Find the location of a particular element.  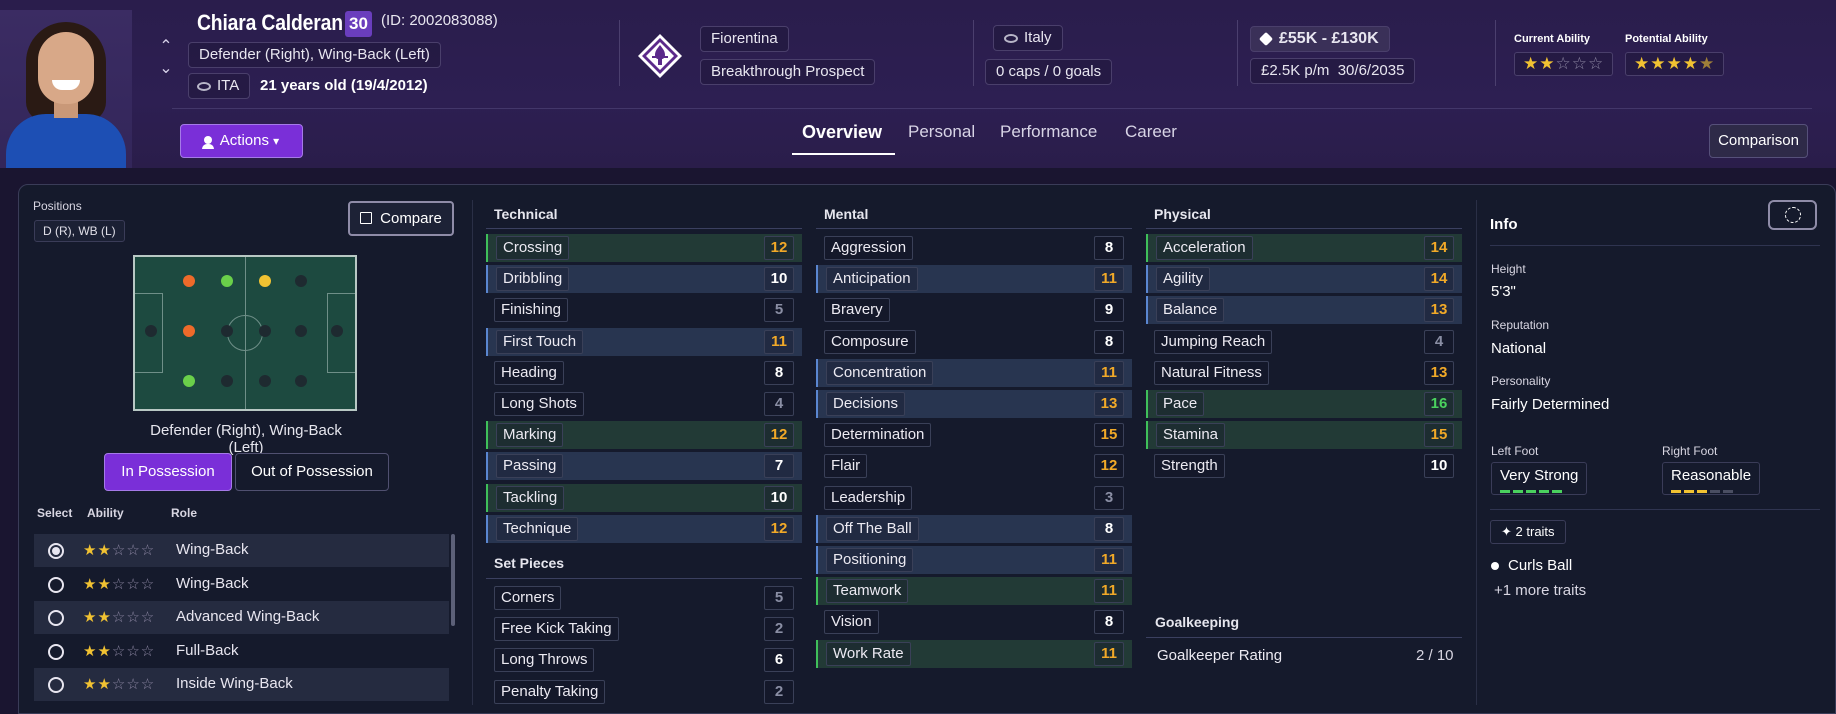

actions-button: Actions ▾ is located at coordinates (241, 141).